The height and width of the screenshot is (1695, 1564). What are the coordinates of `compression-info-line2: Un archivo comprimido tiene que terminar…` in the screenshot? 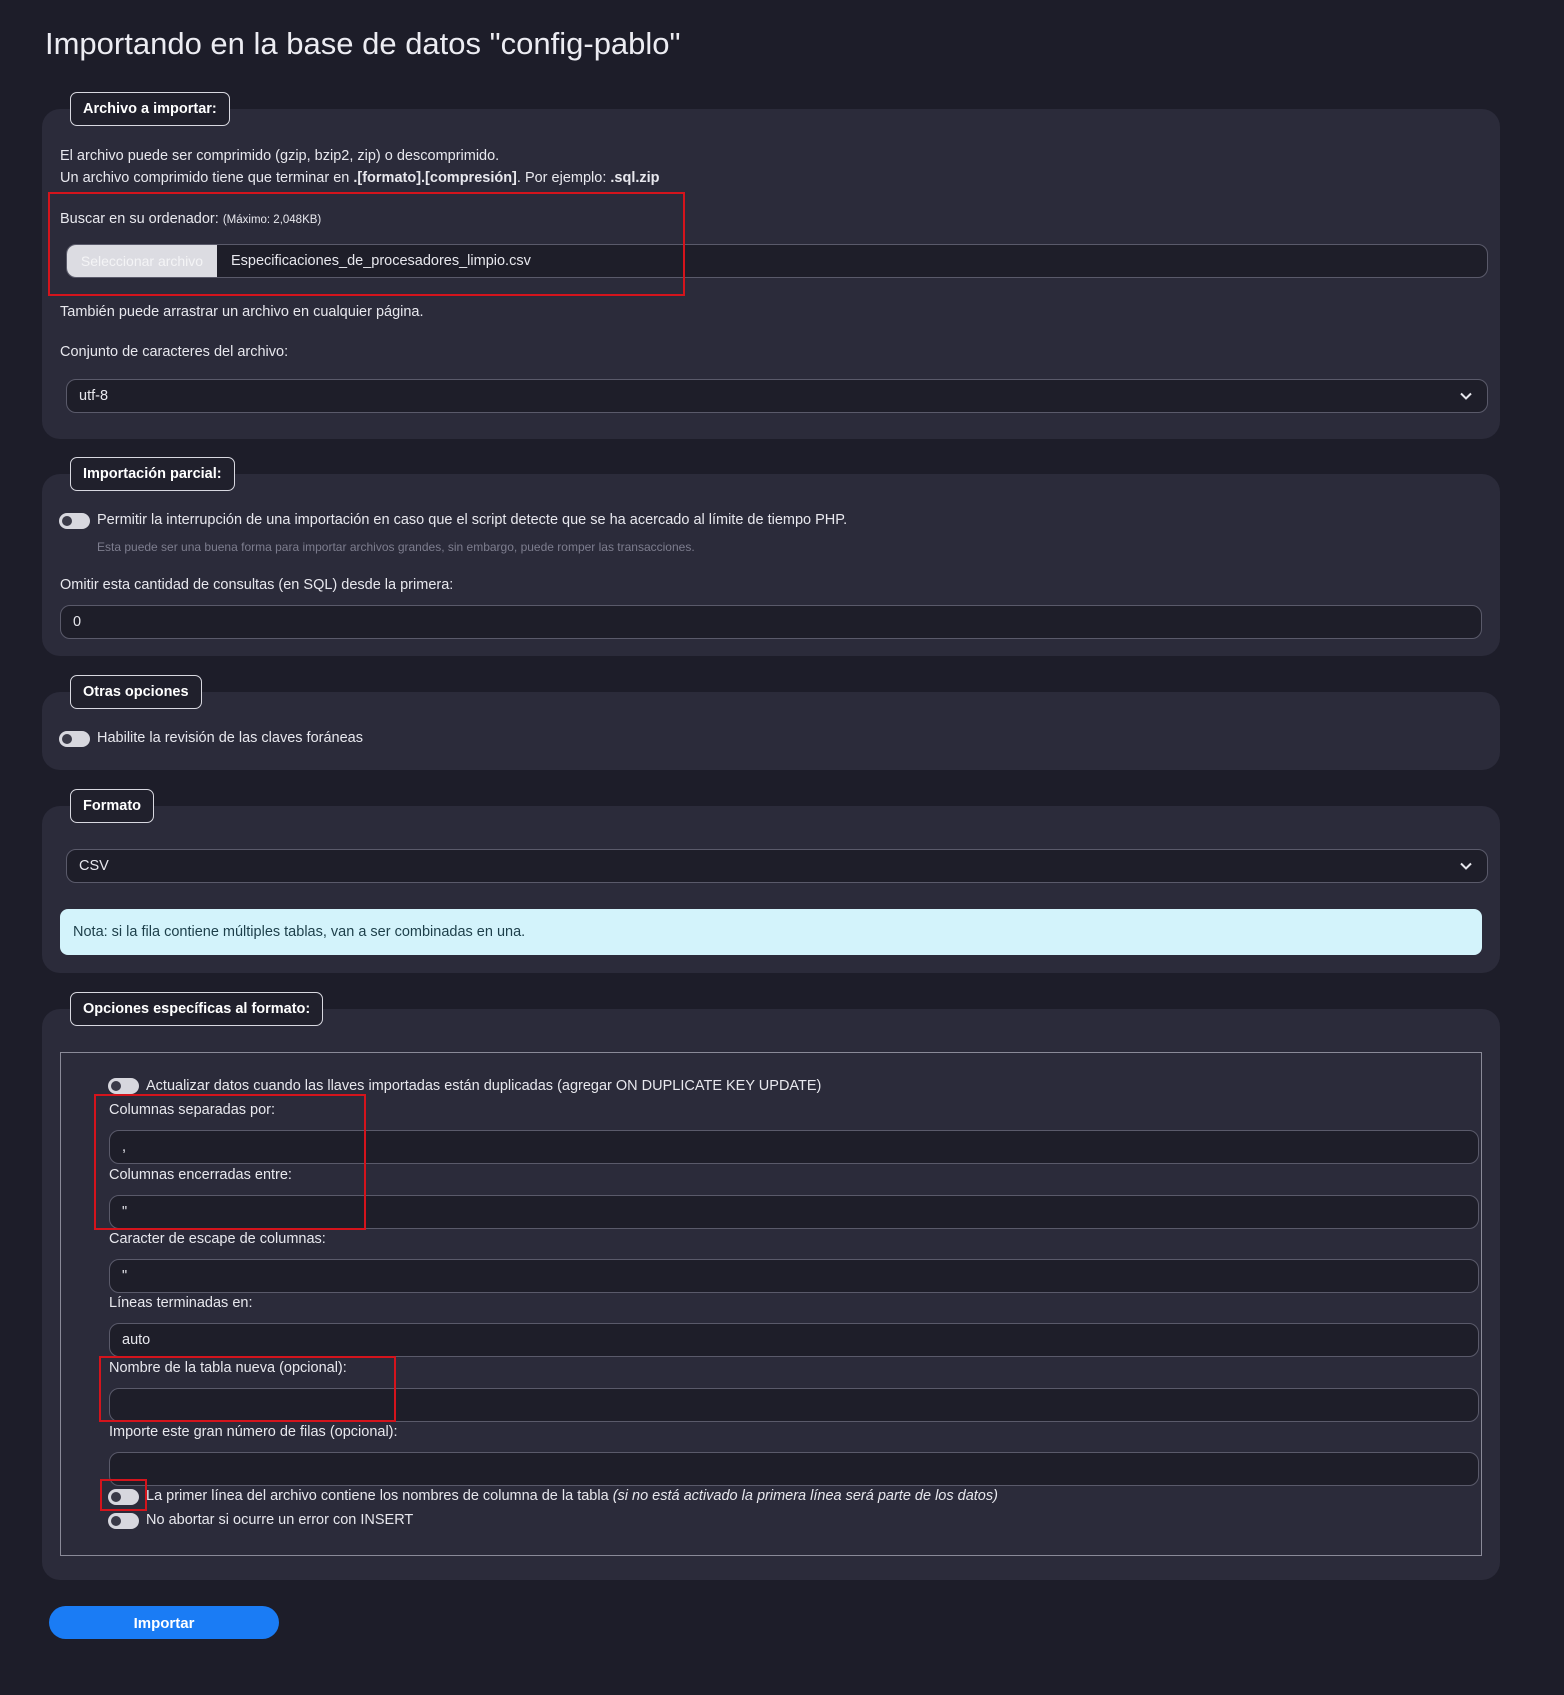 It's located at (360, 178).